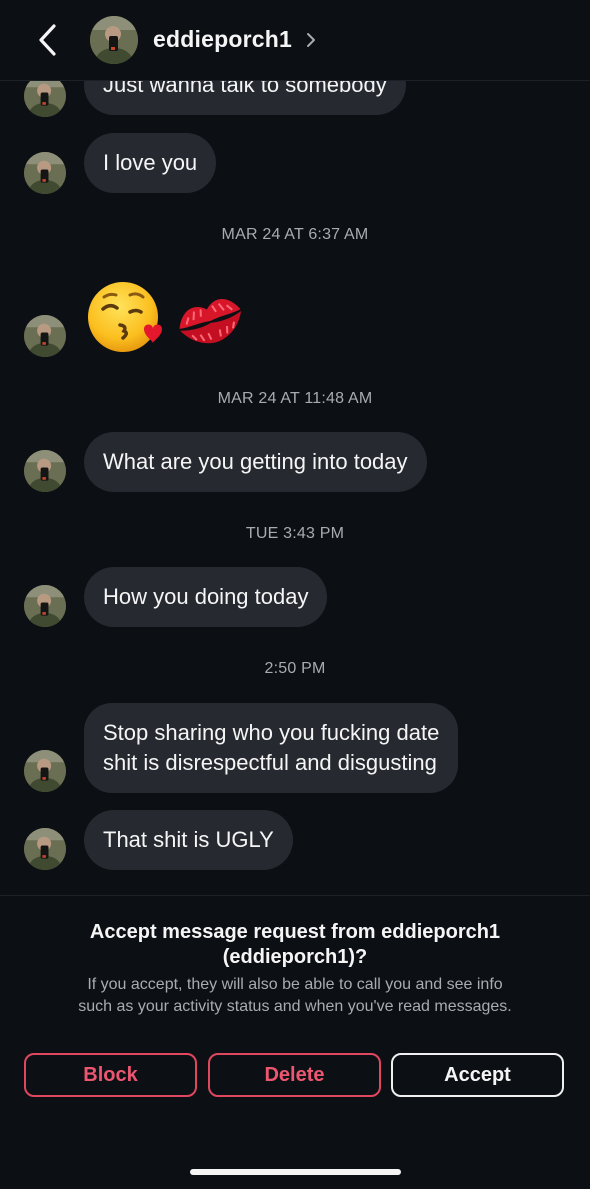 The image size is (590, 1189). I want to click on message-bubble: What are you getting into today, so click(255, 462).